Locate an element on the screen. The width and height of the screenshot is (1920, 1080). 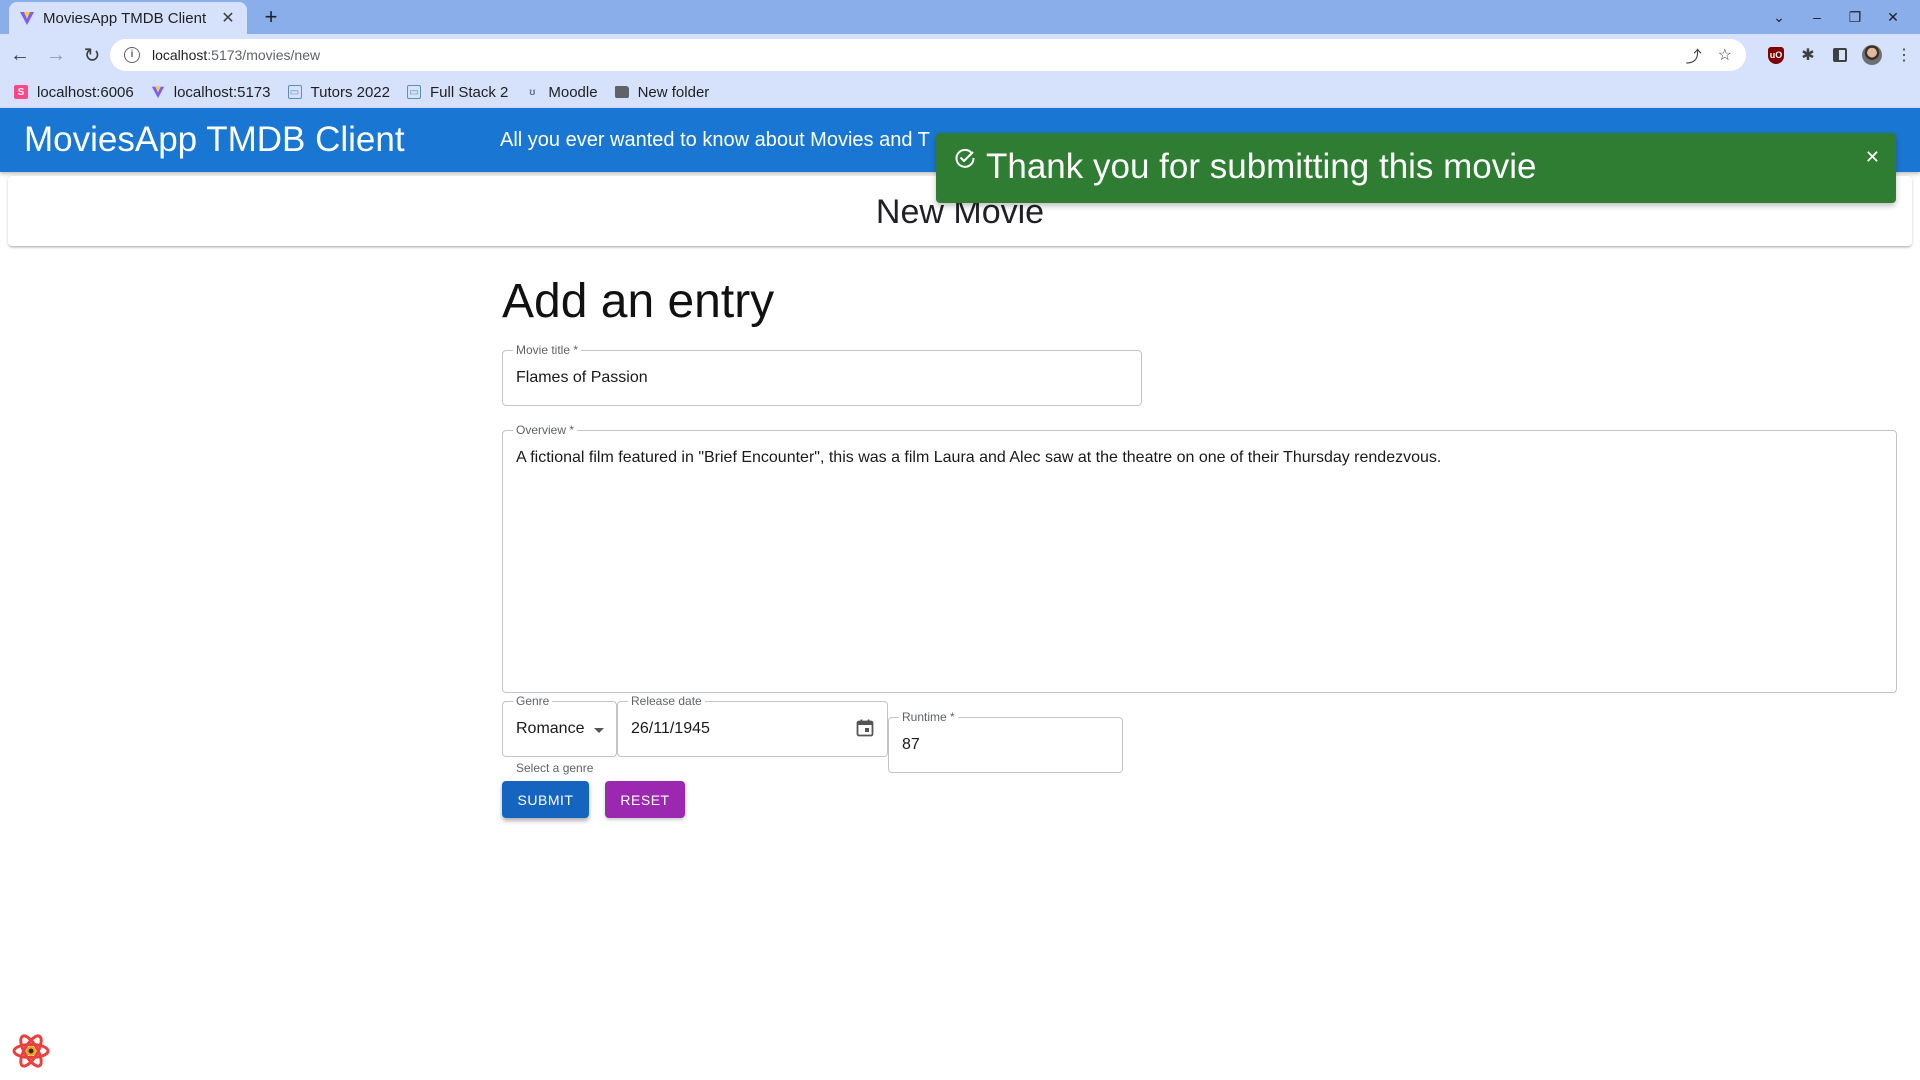
close-icon: ✕ is located at coordinates (1872, 157).